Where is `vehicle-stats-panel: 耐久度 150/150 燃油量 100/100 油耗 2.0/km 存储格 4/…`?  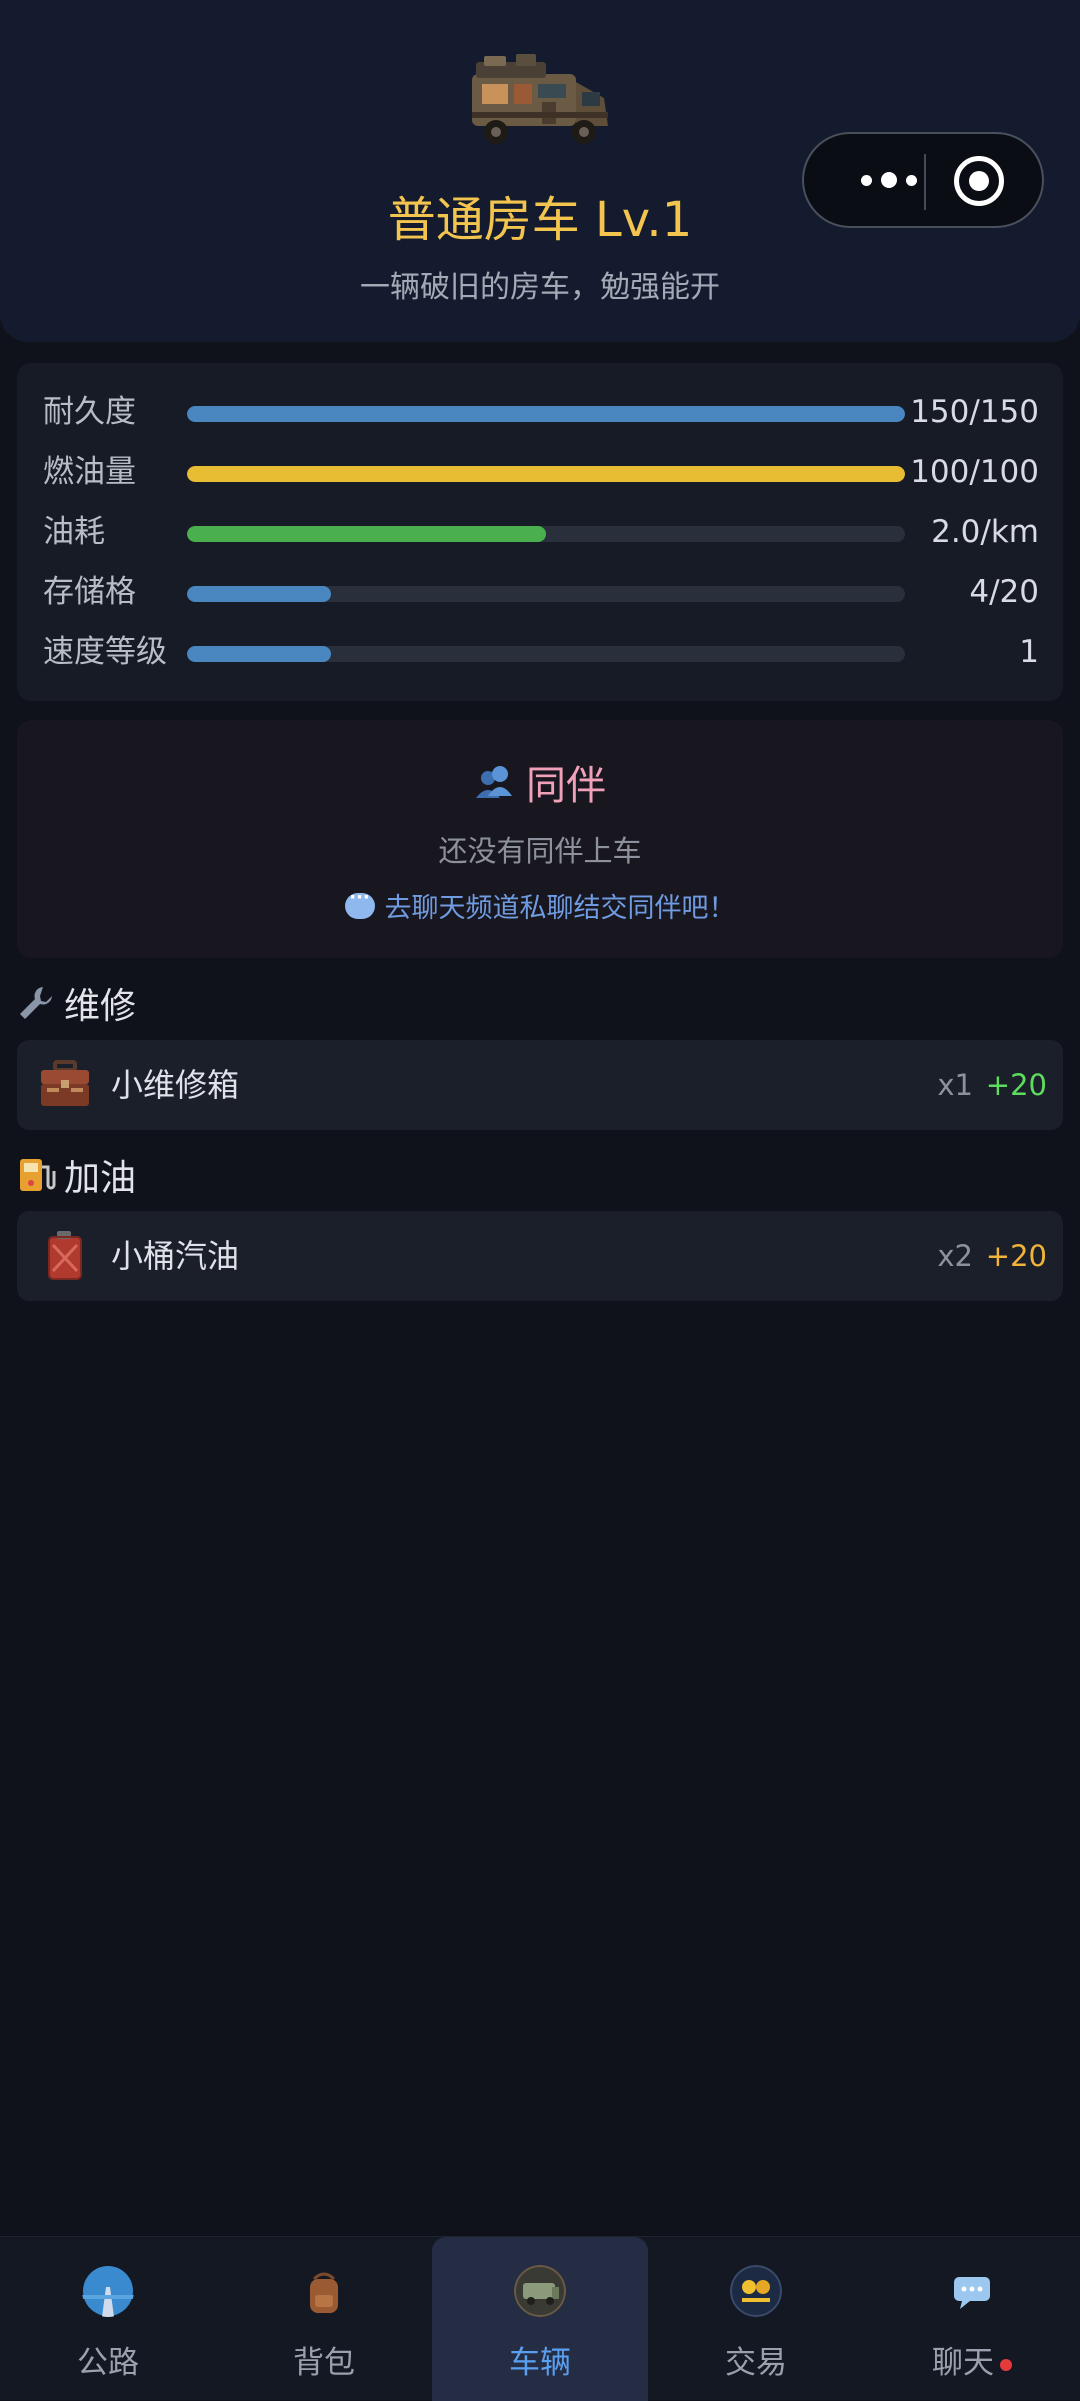 vehicle-stats-panel: 耐久度 150/150 燃油量 100/100 油耗 2.0/km 存储格 4/… is located at coordinates (540, 532).